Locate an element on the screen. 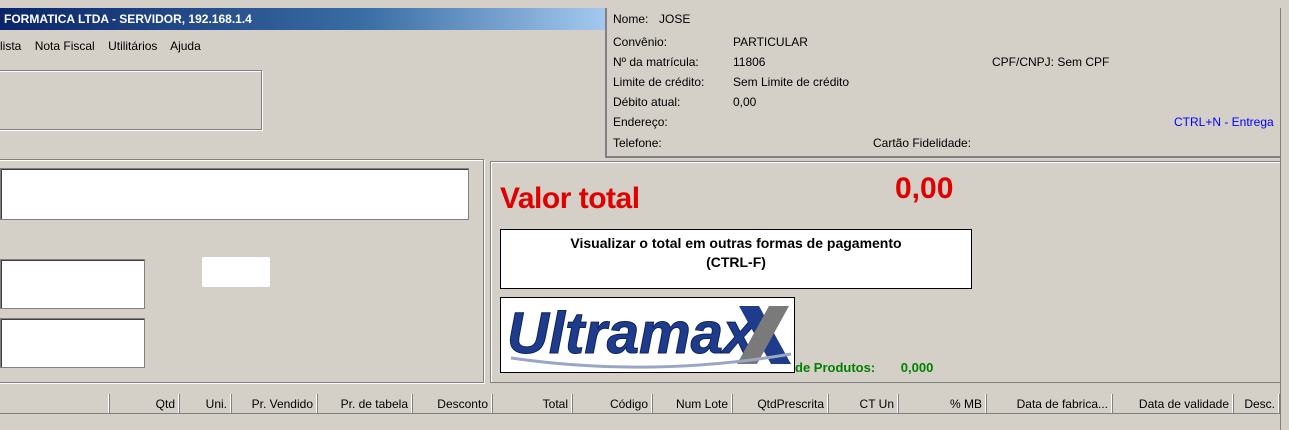 The width and height of the screenshot is (1289, 430). column-header-desc: Desc. is located at coordinates (1257, 404).